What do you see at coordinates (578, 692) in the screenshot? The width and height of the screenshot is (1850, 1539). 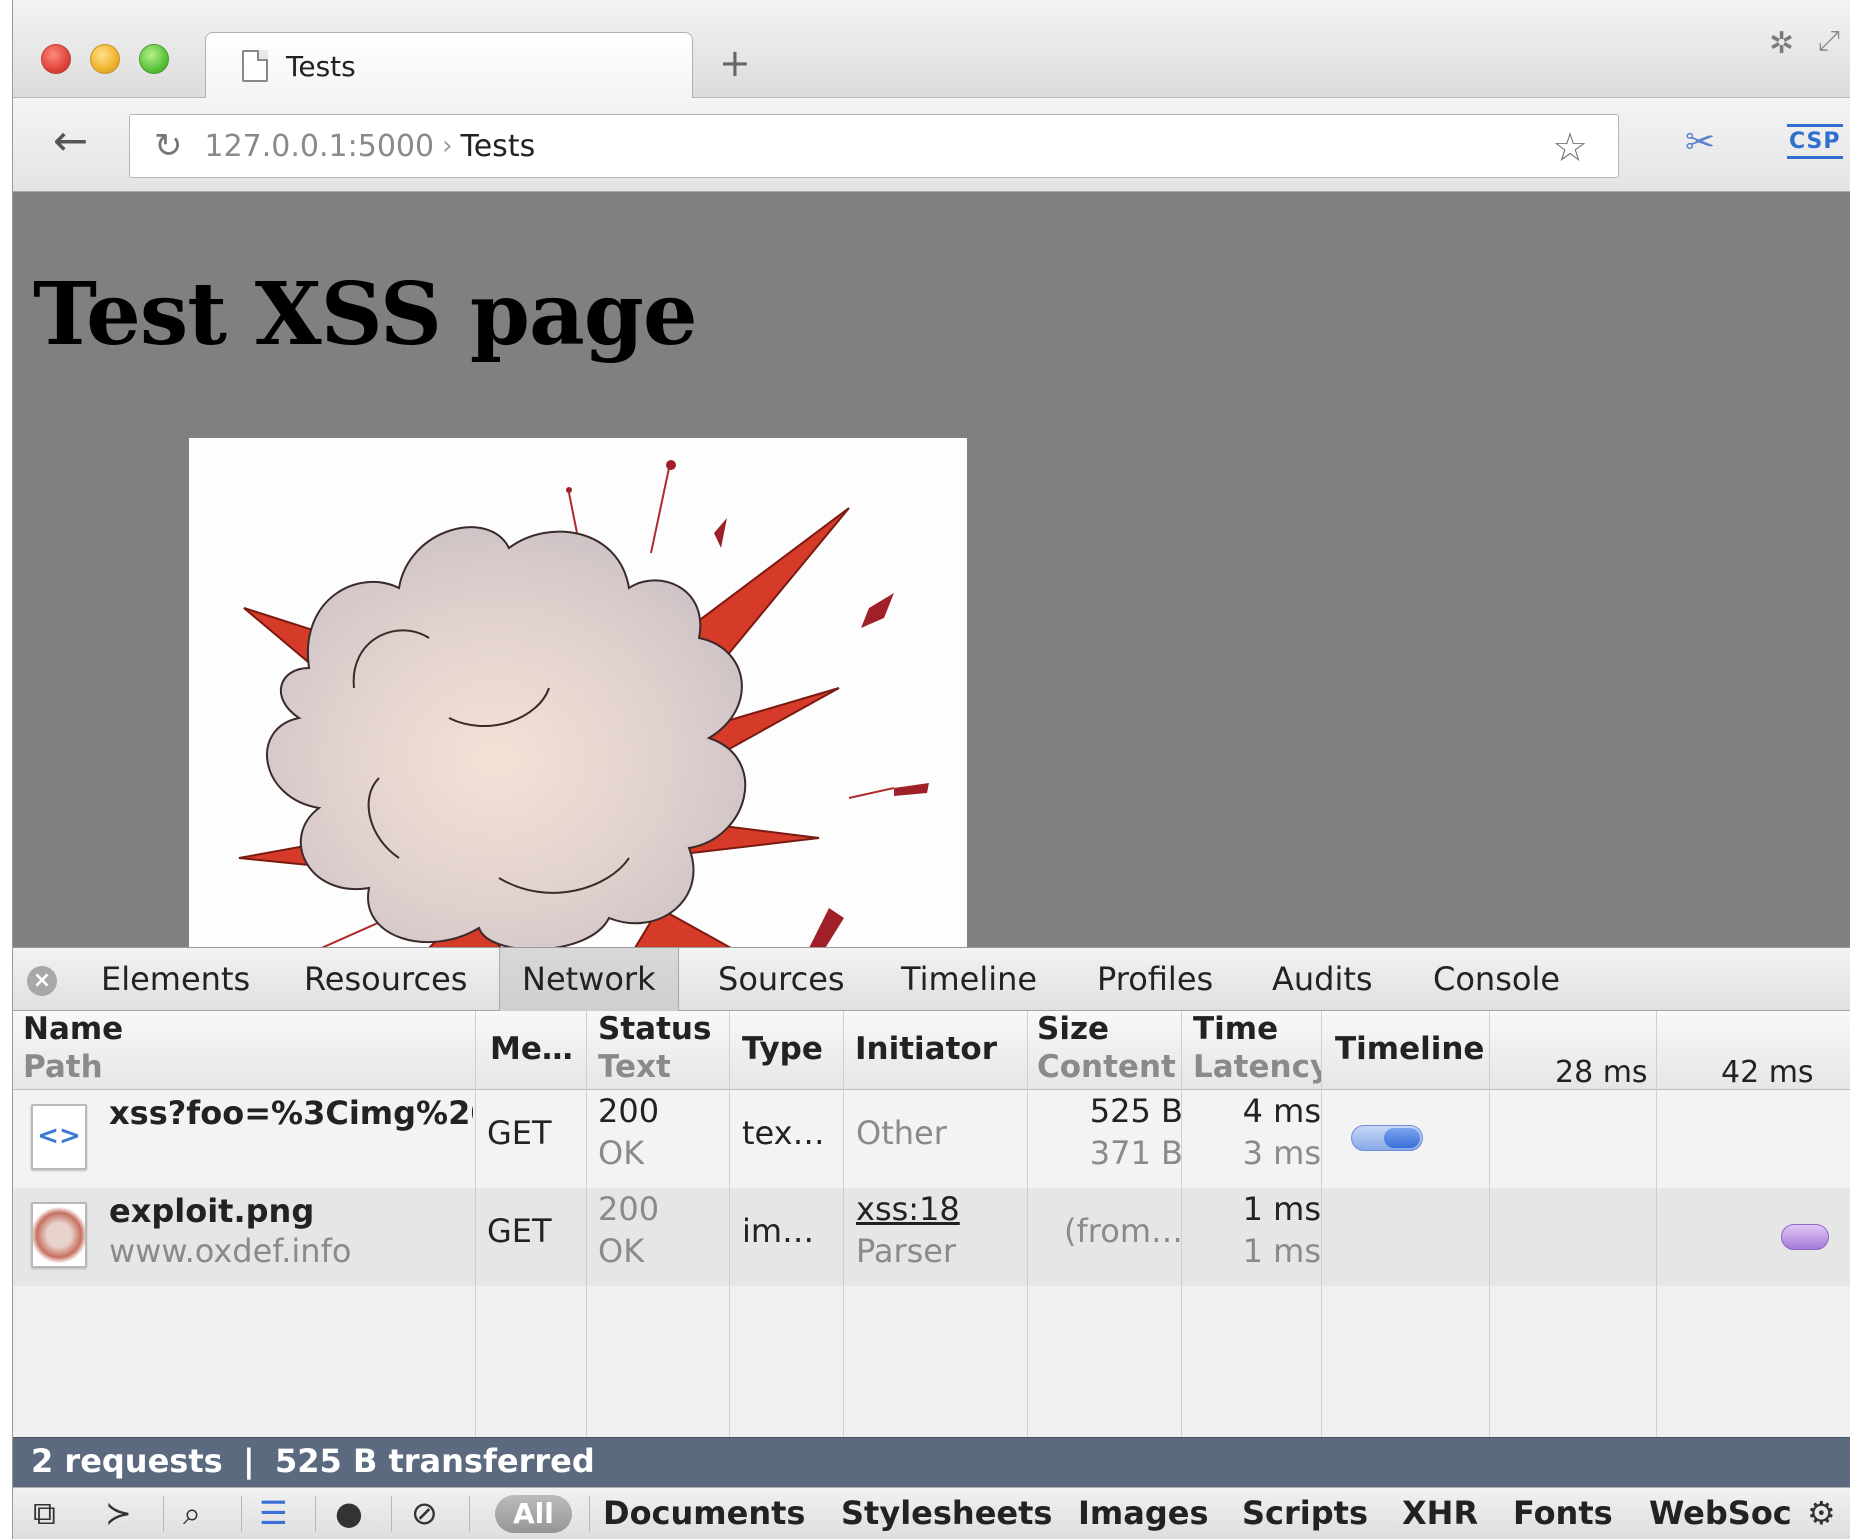 I see `explosion-image` at bounding box center [578, 692].